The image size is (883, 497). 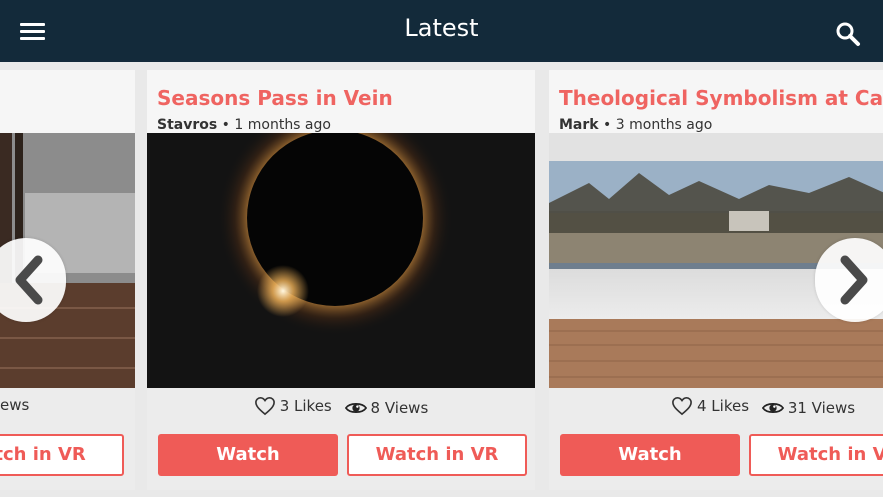 What do you see at coordinates (187, 125) in the screenshot?
I see `author-name: Stavros` at bounding box center [187, 125].